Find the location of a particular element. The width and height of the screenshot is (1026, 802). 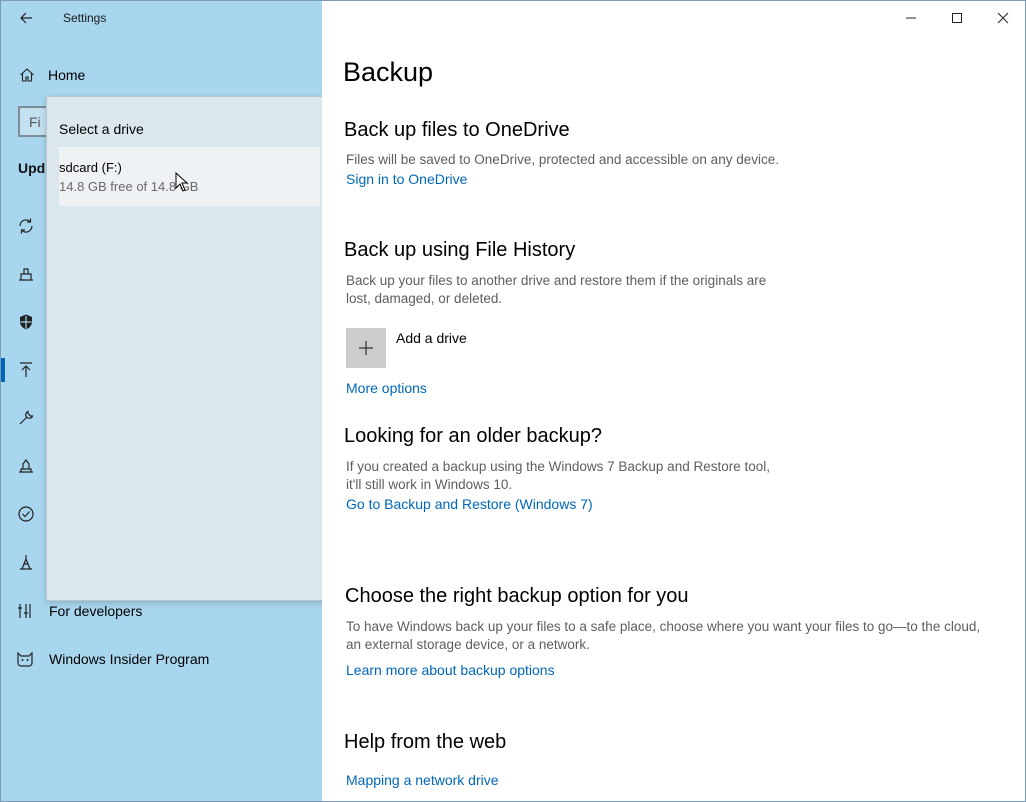

minimize-icon is located at coordinates (911, 18).